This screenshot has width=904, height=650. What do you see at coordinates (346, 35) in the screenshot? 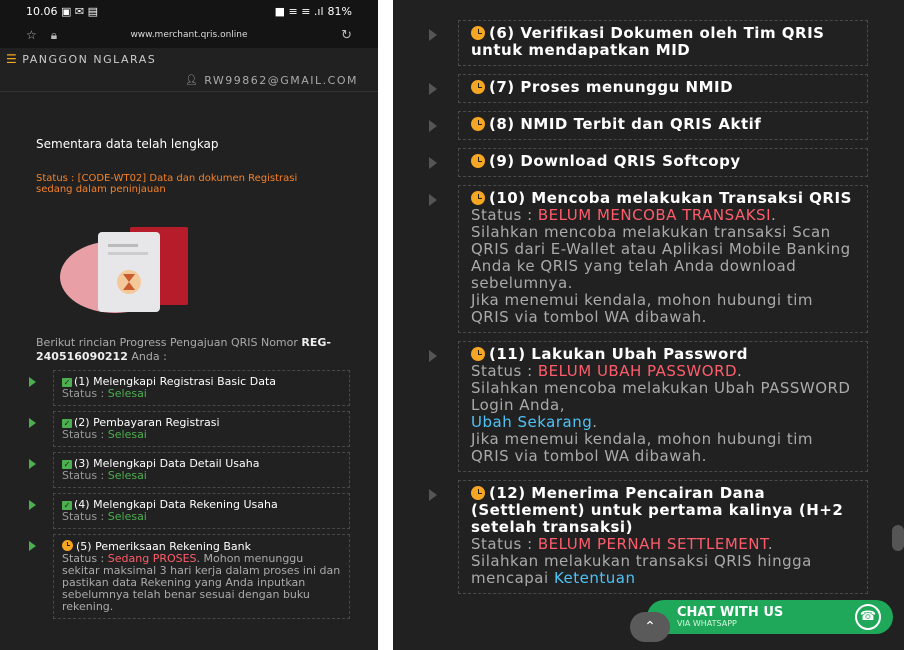
I see `reload-icon: ↻` at bounding box center [346, 35].